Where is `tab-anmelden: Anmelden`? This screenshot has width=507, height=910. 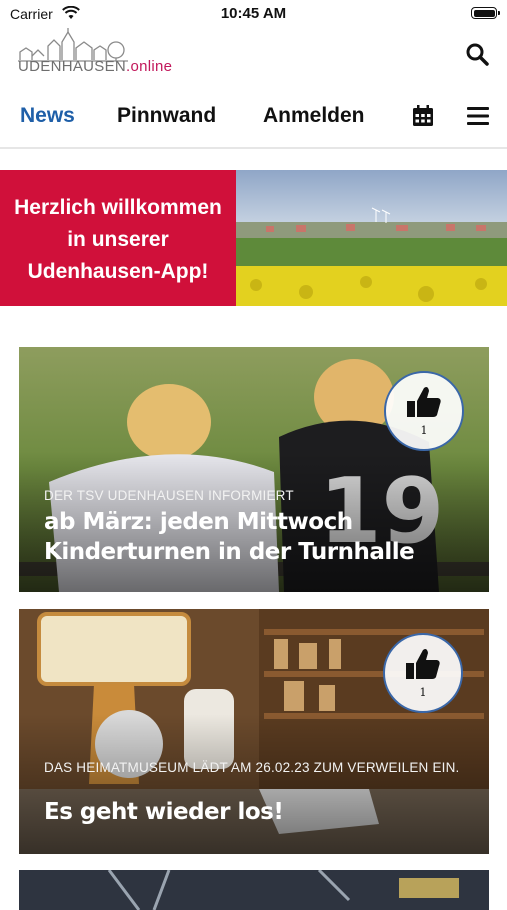
tab-anmelden: Anmelden is located at coordinates (314, 116).